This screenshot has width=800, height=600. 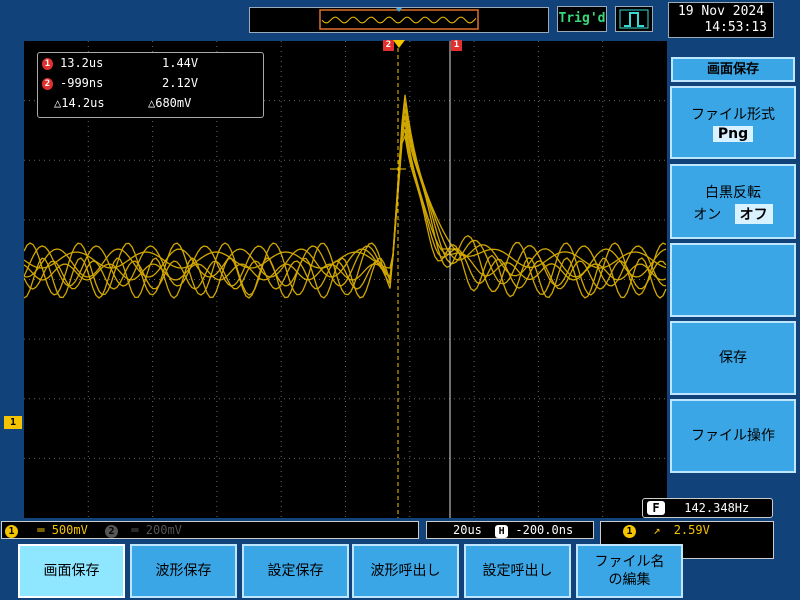 I want to click on horizontal-position: -200.0ns, so click(x=544, y=530).